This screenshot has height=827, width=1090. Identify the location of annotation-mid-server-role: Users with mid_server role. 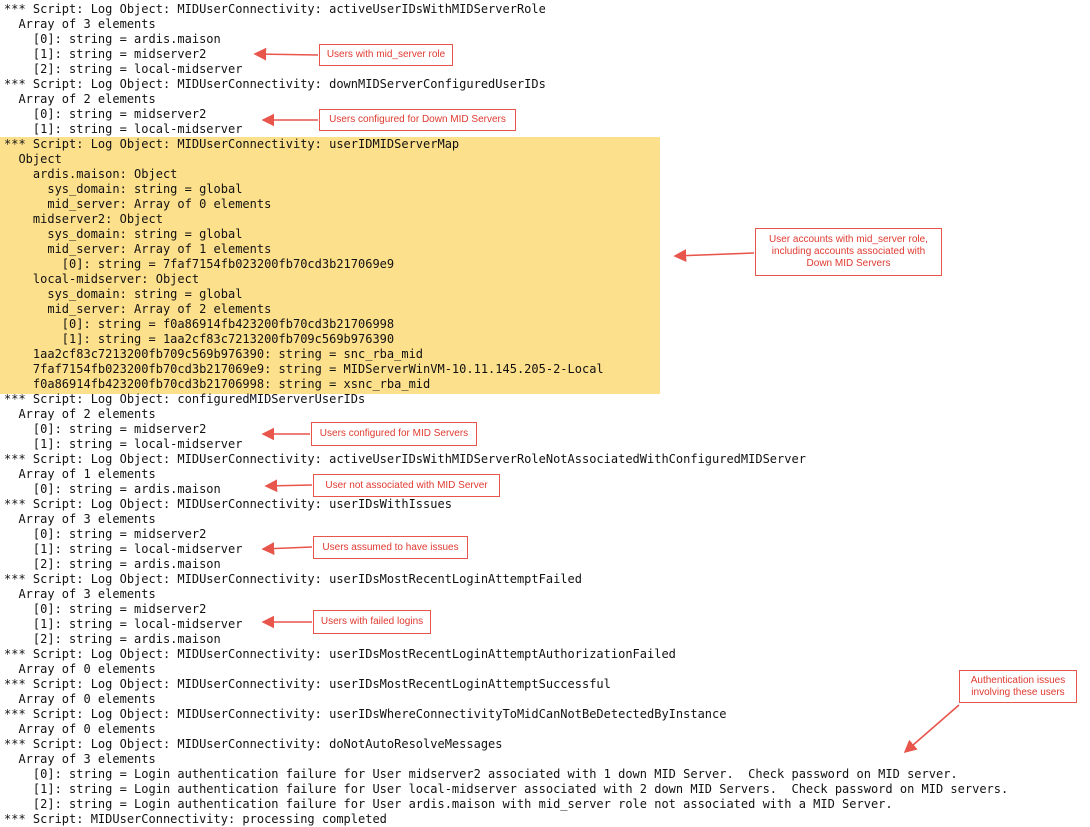
(386, 55).